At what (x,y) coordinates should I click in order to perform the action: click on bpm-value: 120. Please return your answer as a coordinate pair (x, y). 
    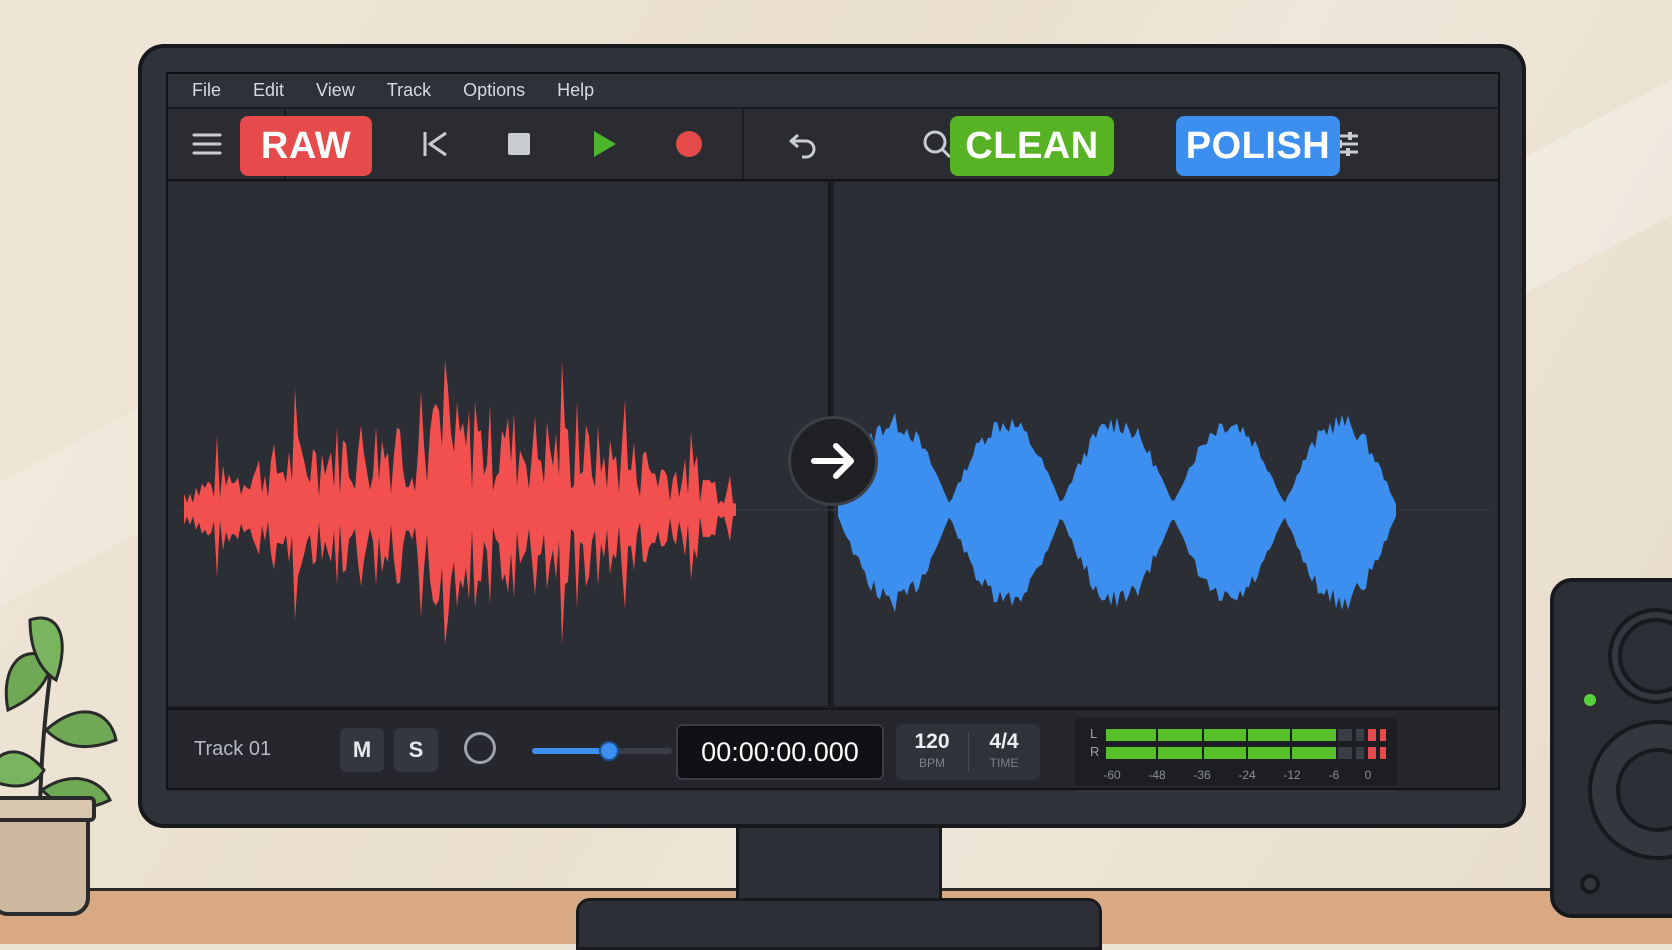
    Looking at the image, I should click on (932, 741).